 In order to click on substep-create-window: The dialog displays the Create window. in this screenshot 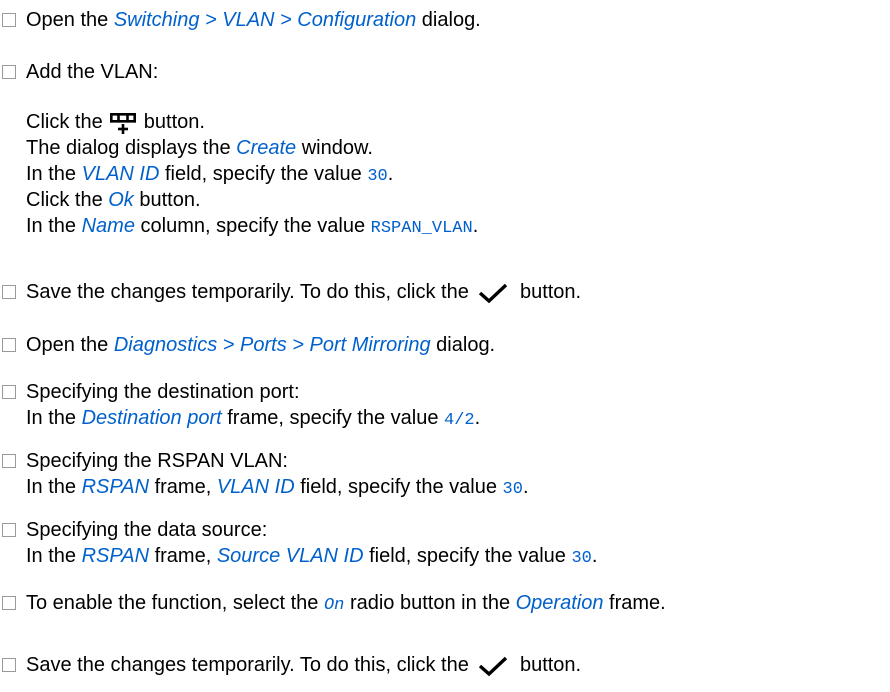, I will do `click(199, 148)`.